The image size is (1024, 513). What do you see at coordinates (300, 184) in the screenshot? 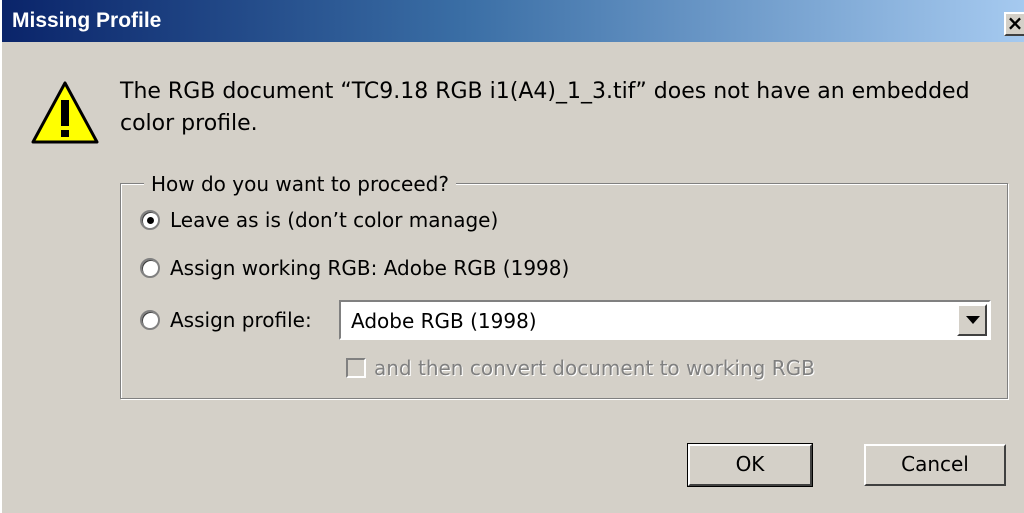
I see `group-legend: How do you want to proceed?` at bounding box center [300, 184].